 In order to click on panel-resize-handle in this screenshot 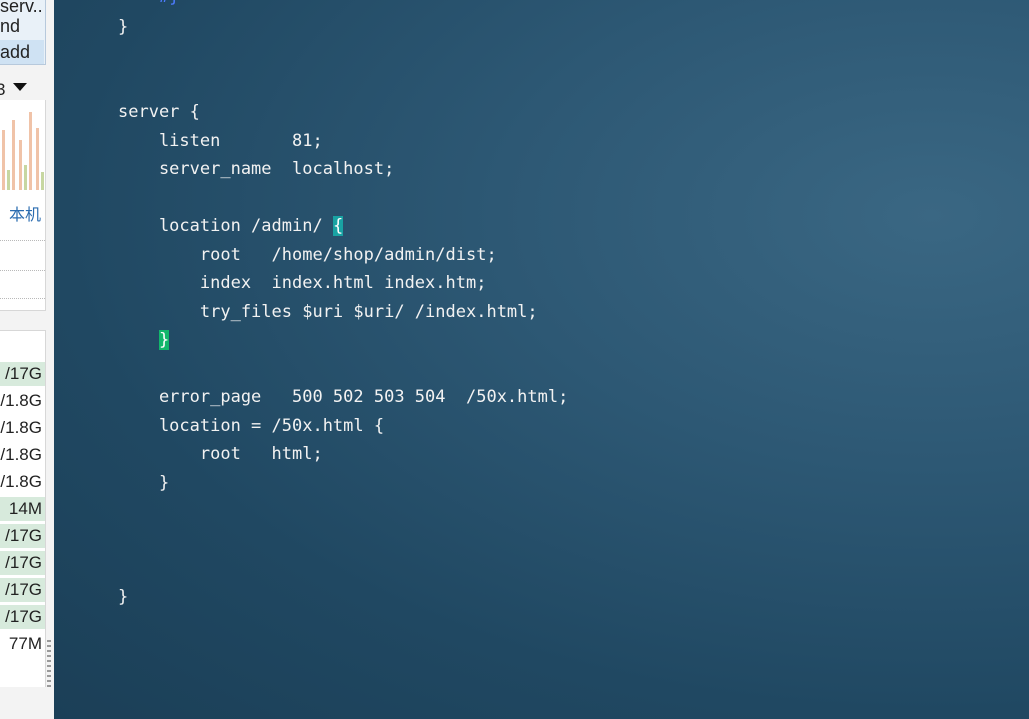, I will do `click(49, 665)`.